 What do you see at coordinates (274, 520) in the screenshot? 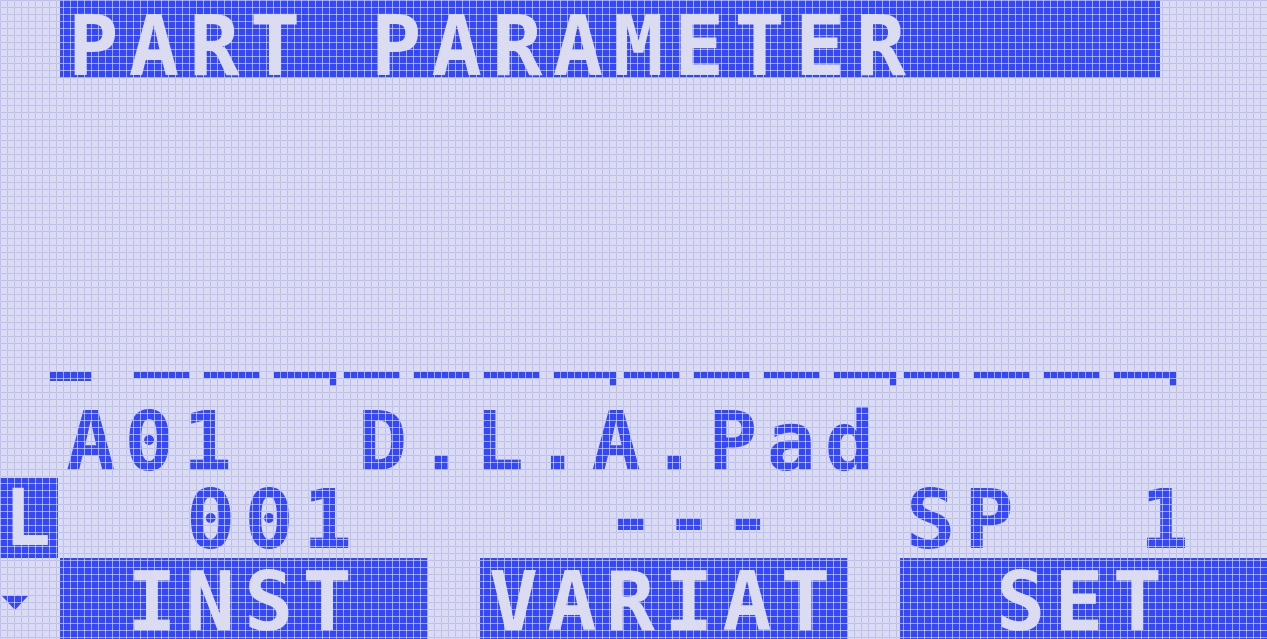
I see `instrument-number: 001` at bounding box center [274, 520].